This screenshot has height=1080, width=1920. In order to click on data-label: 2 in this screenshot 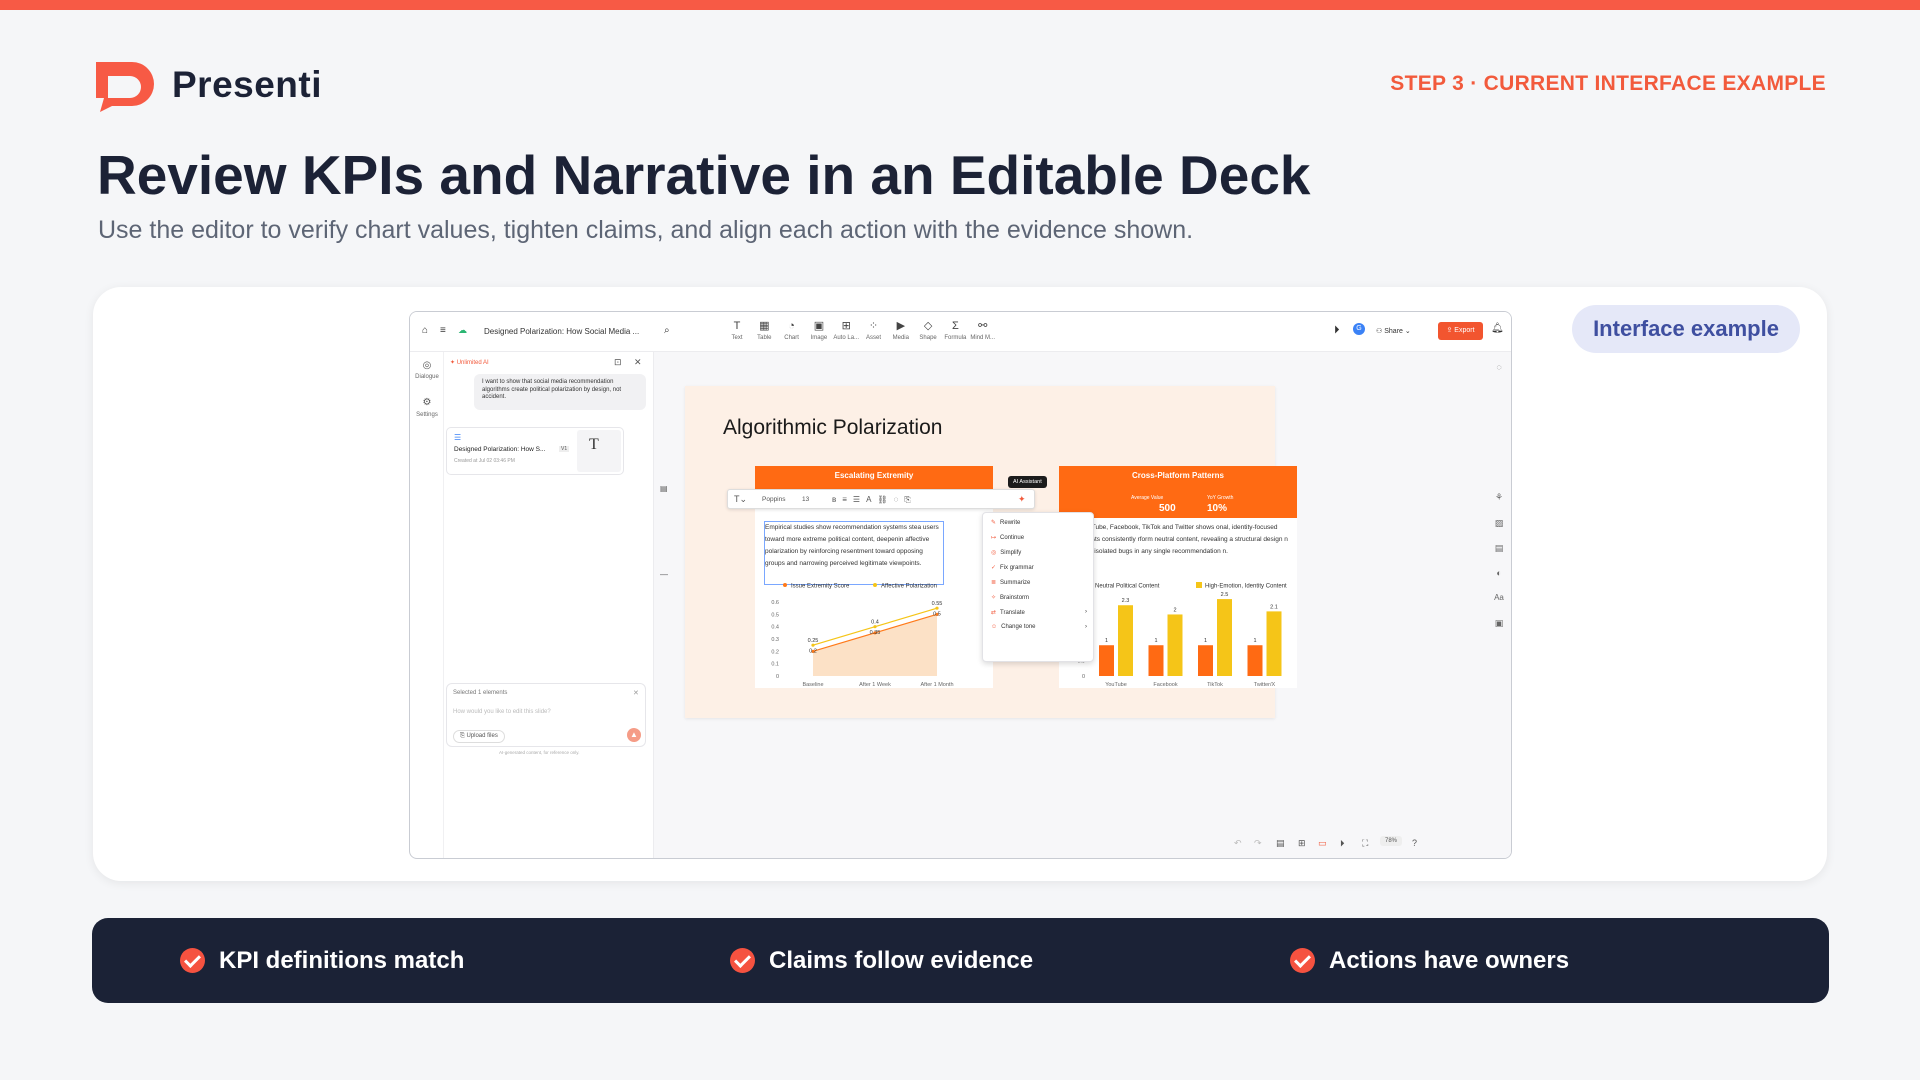, I will do `click(1174, 610)`.